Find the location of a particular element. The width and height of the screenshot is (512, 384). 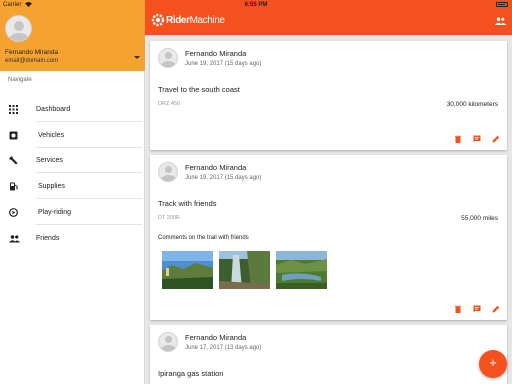

sidebar-item-friends: Friends is located at coordinates (72, 238).